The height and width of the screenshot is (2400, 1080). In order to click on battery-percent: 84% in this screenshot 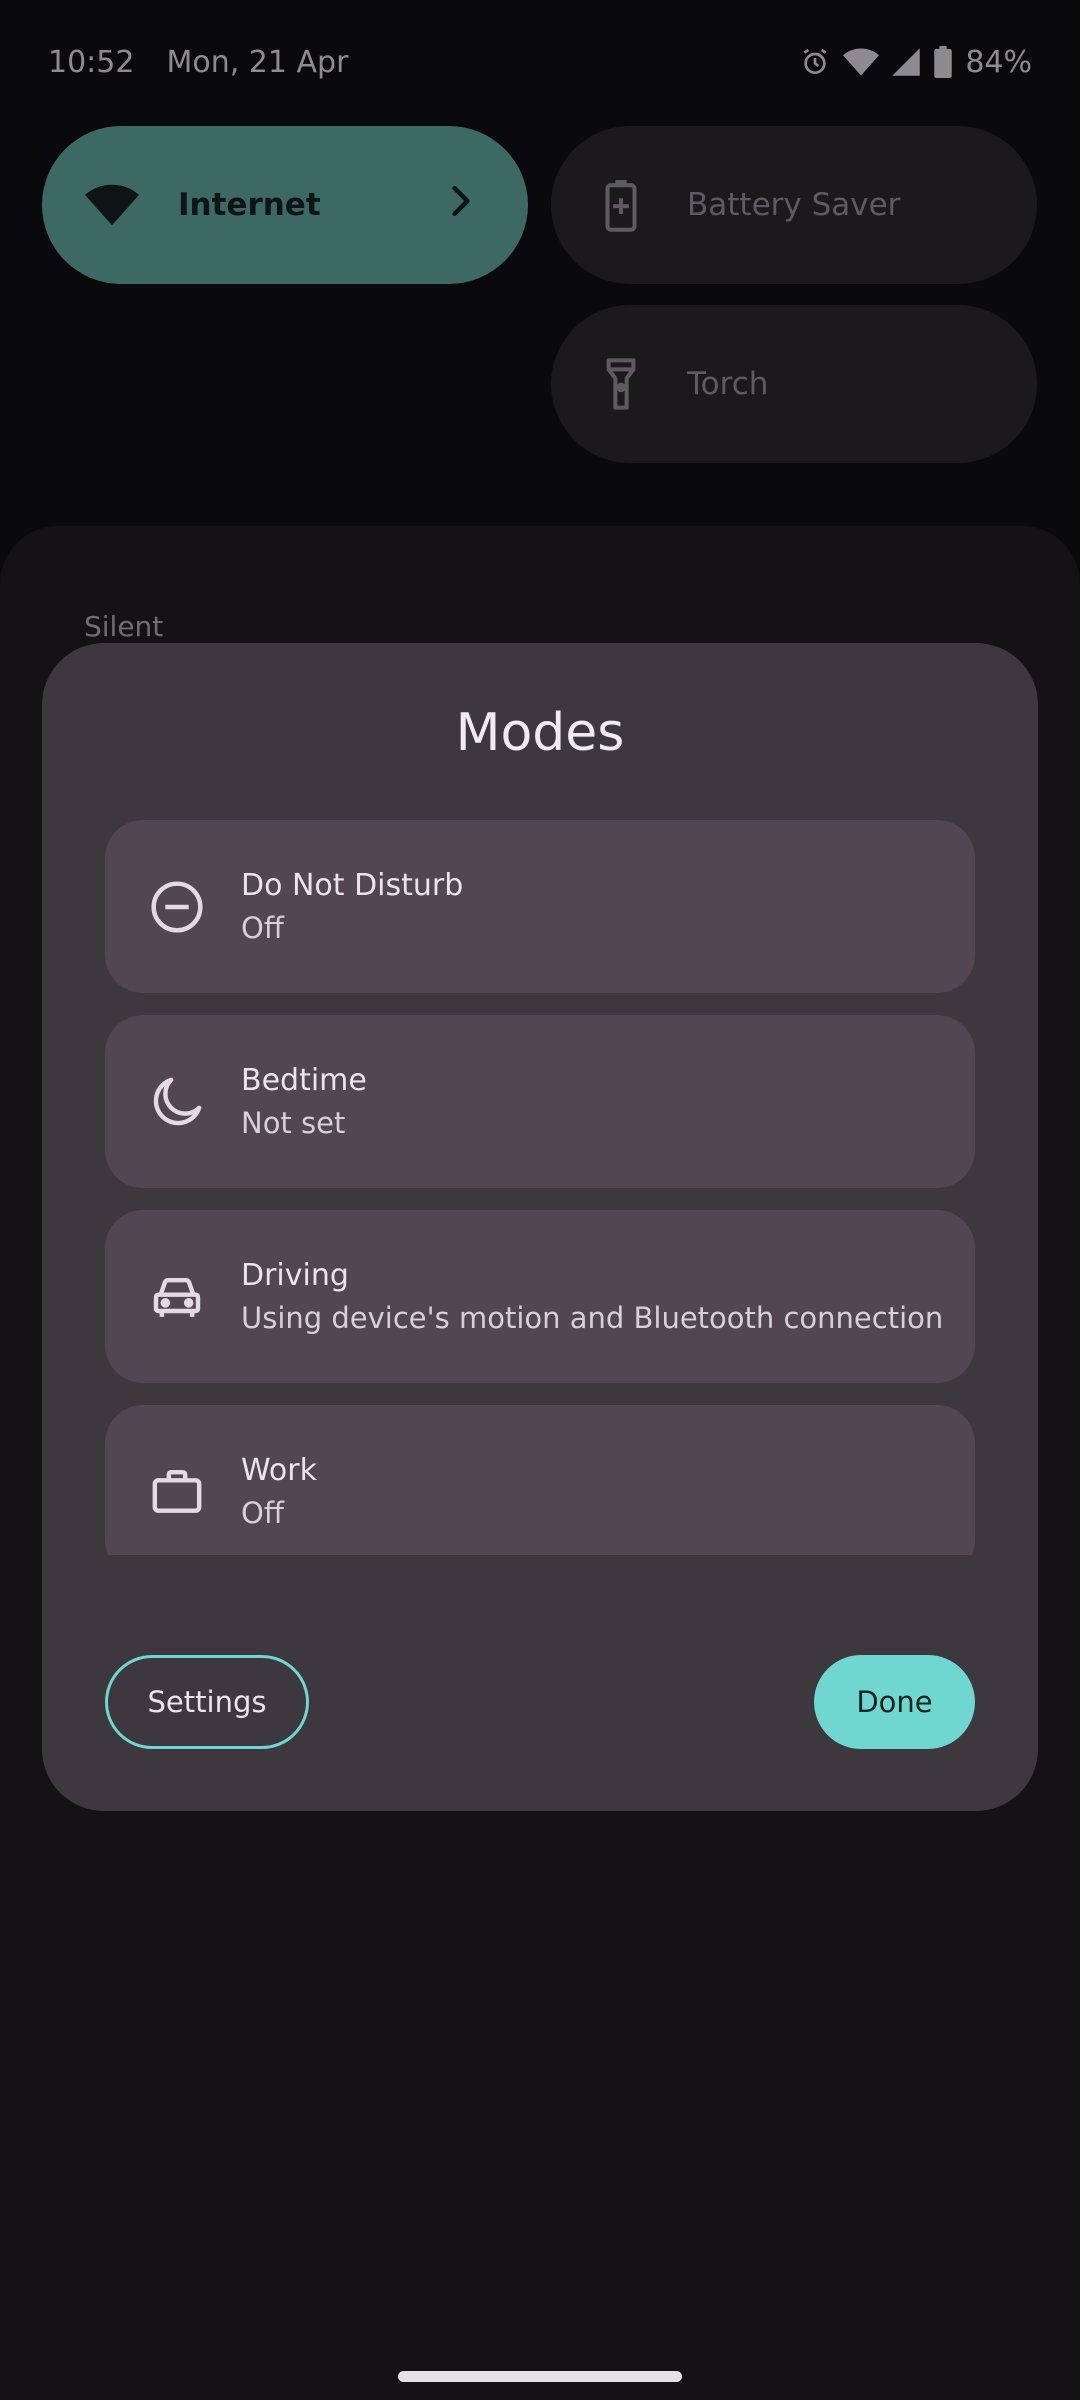, I will do `click(998, 62)`.